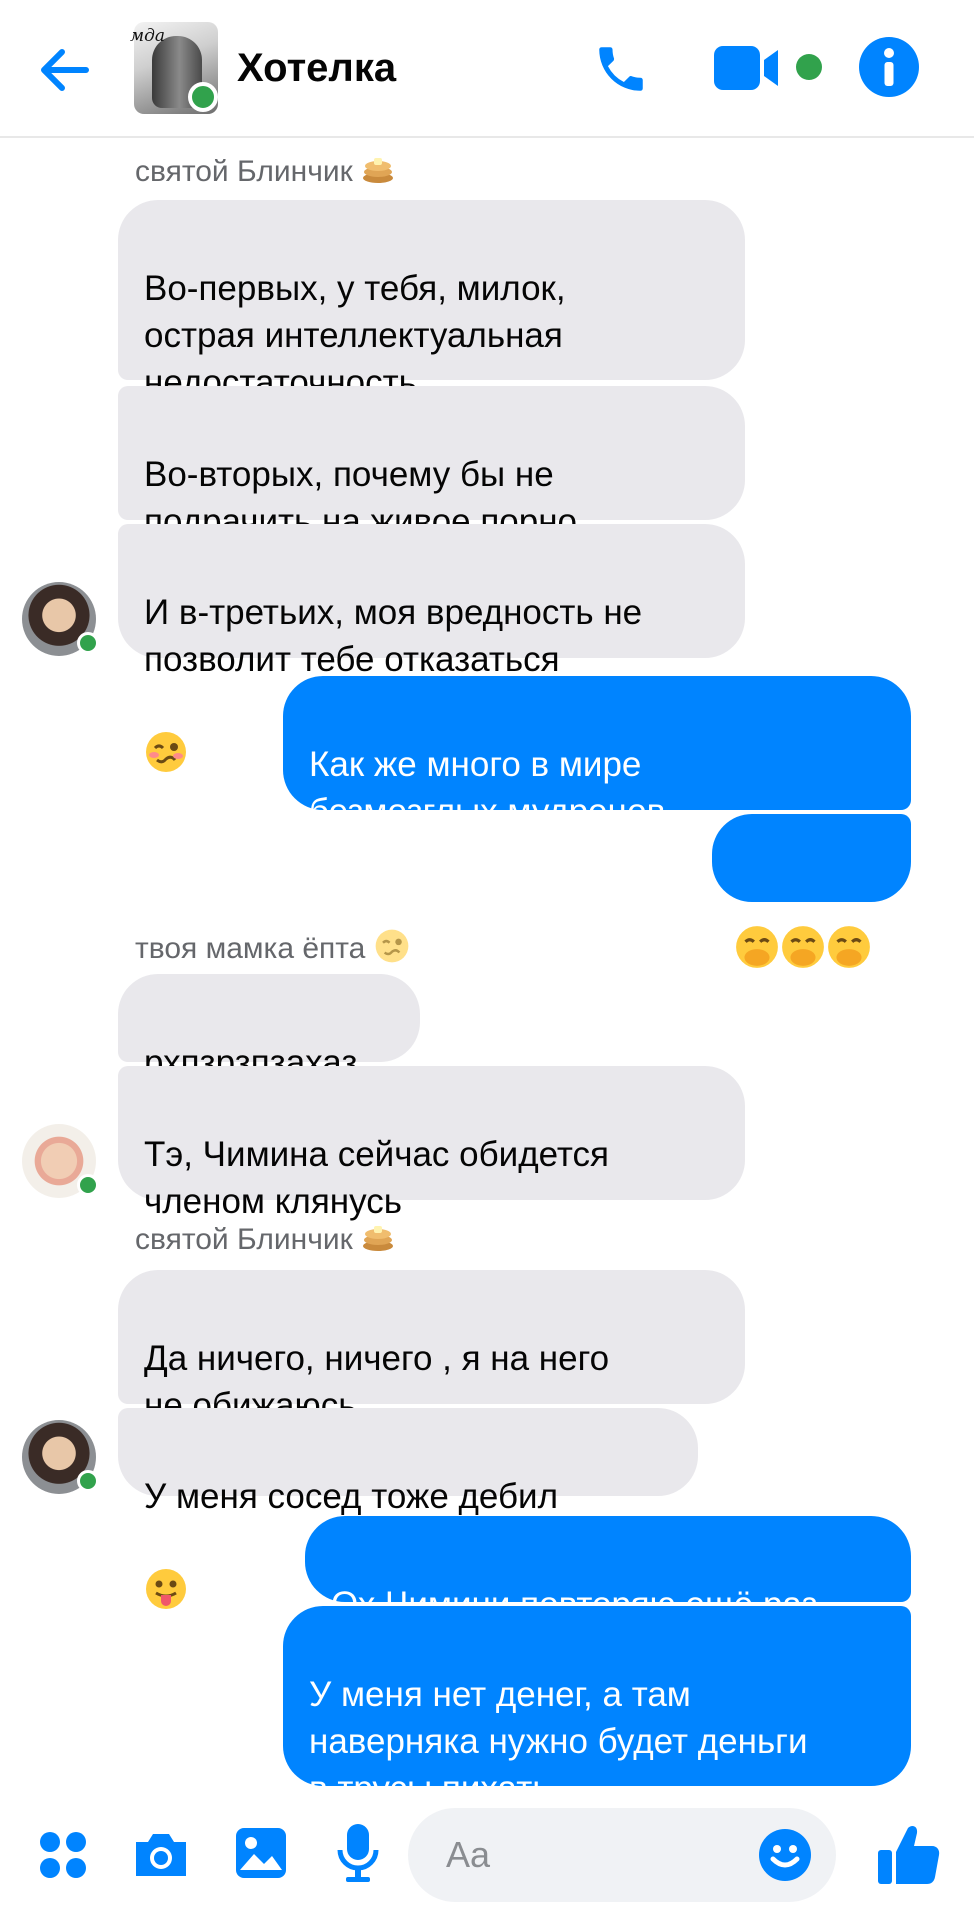 This screenshot has height=1920, width=974. I want to click on like-icon, so click(909, 1854).